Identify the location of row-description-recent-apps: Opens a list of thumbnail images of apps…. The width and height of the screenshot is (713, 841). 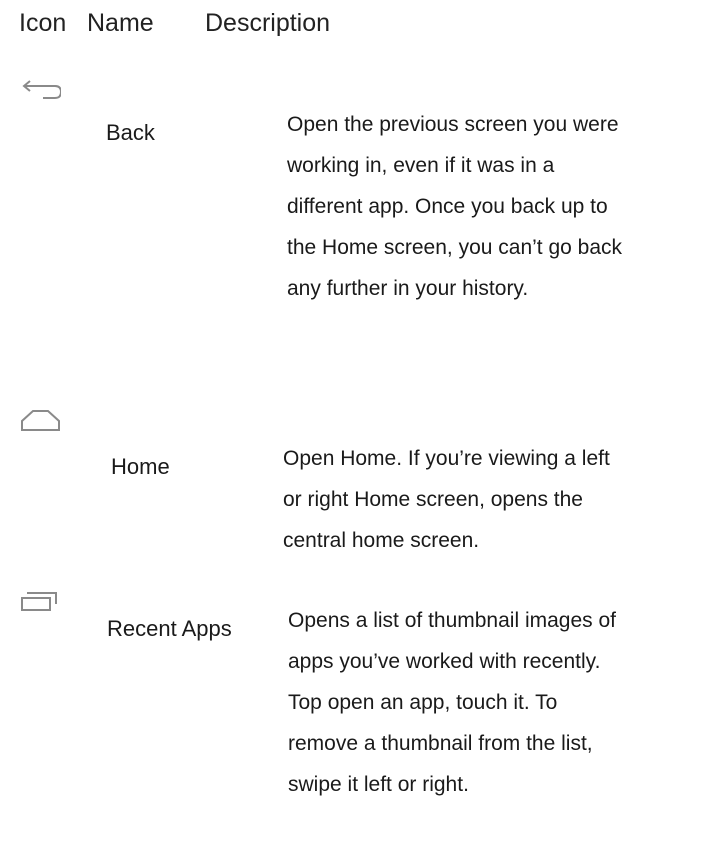
(452, 702).